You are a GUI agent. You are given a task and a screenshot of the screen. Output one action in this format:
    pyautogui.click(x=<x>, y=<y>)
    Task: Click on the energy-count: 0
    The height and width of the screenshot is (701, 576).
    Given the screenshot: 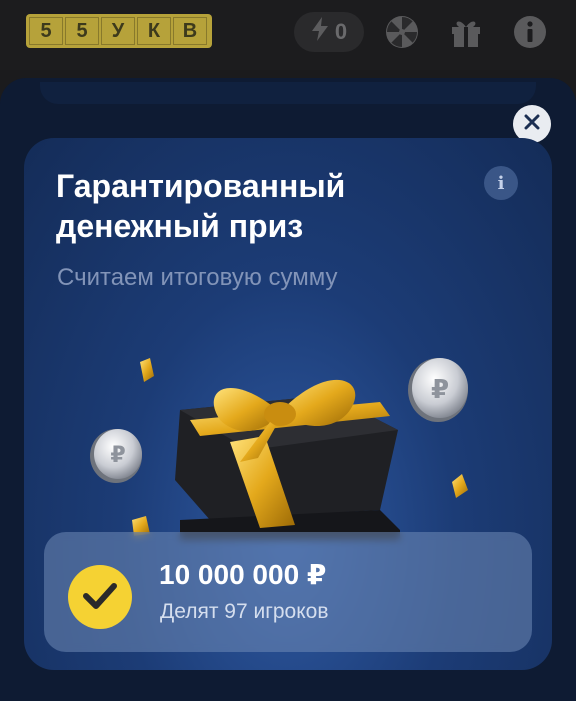 What is the action you would take?
    pyautogui.click(x=341, y=31)
    